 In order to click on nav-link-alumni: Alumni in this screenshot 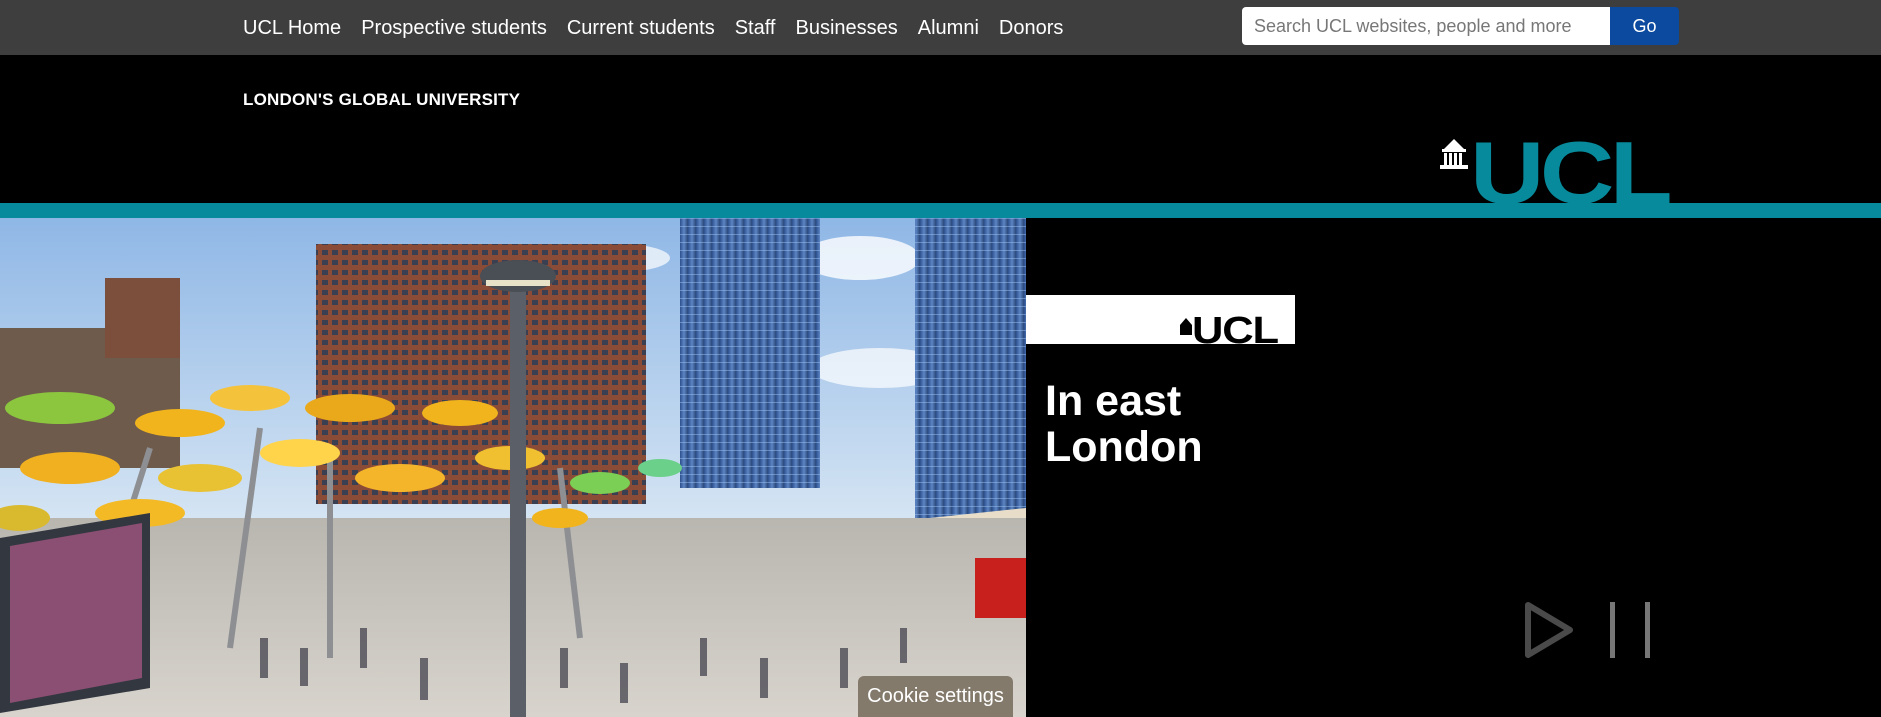, I will do `click(948, 28)`.